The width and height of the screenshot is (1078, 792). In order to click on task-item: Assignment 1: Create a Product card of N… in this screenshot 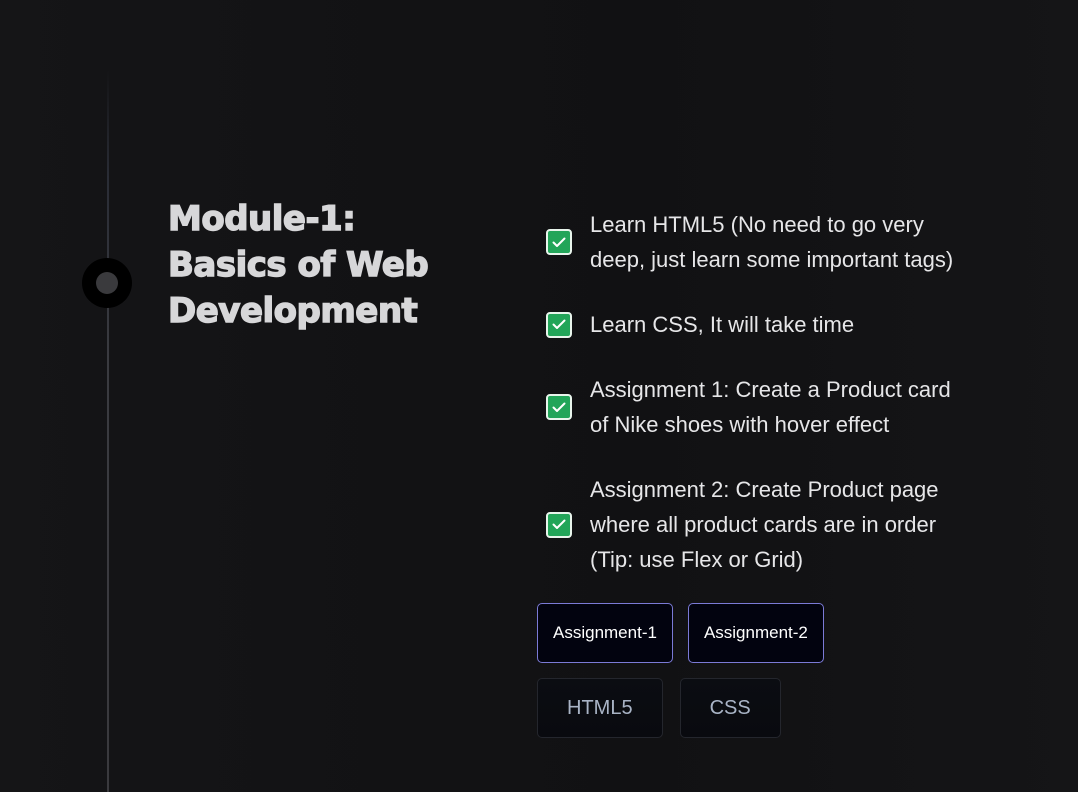, I will do `click(766, 407)`.